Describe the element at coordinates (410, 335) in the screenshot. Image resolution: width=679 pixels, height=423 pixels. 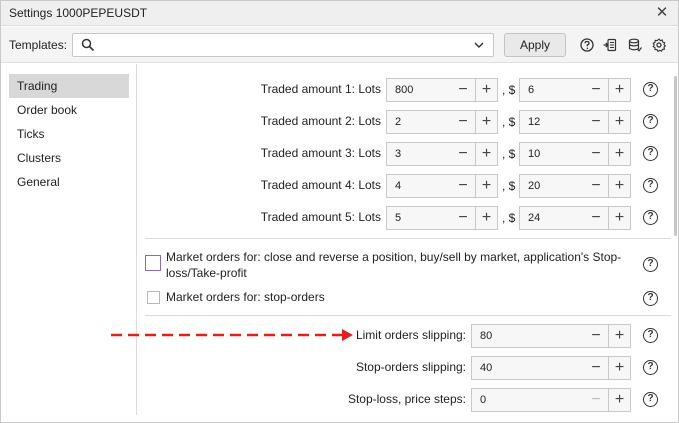
I see `slipping-label: Limit orders slipping:` at that location.